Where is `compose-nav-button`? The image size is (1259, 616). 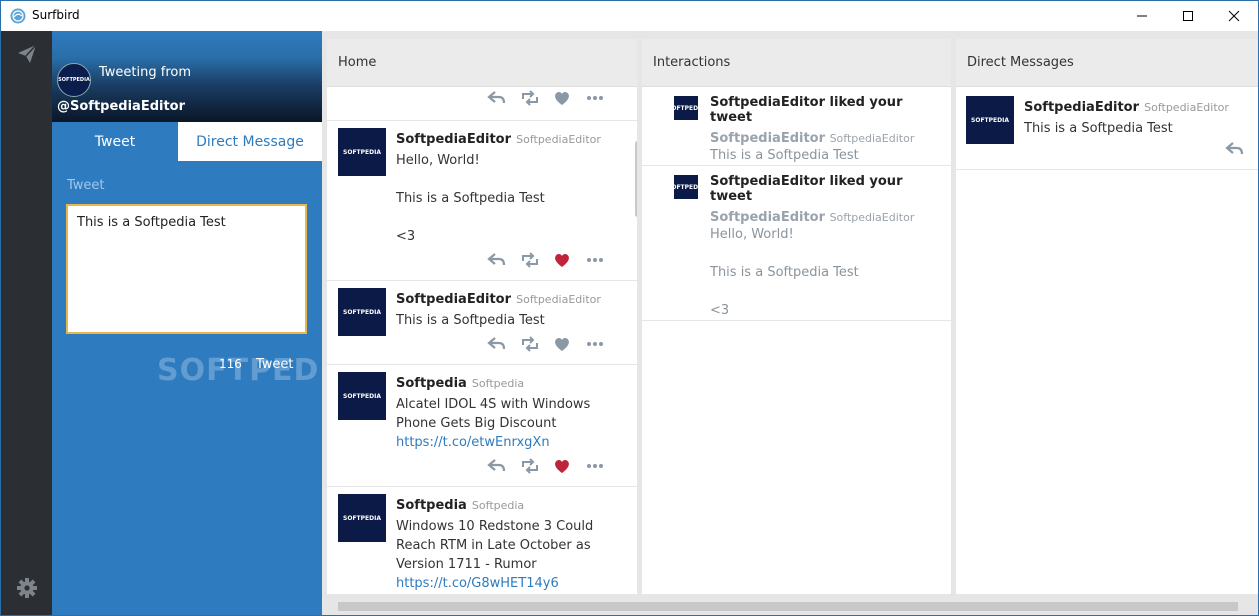
compose-nav-button is located at coordinates (27, 56).